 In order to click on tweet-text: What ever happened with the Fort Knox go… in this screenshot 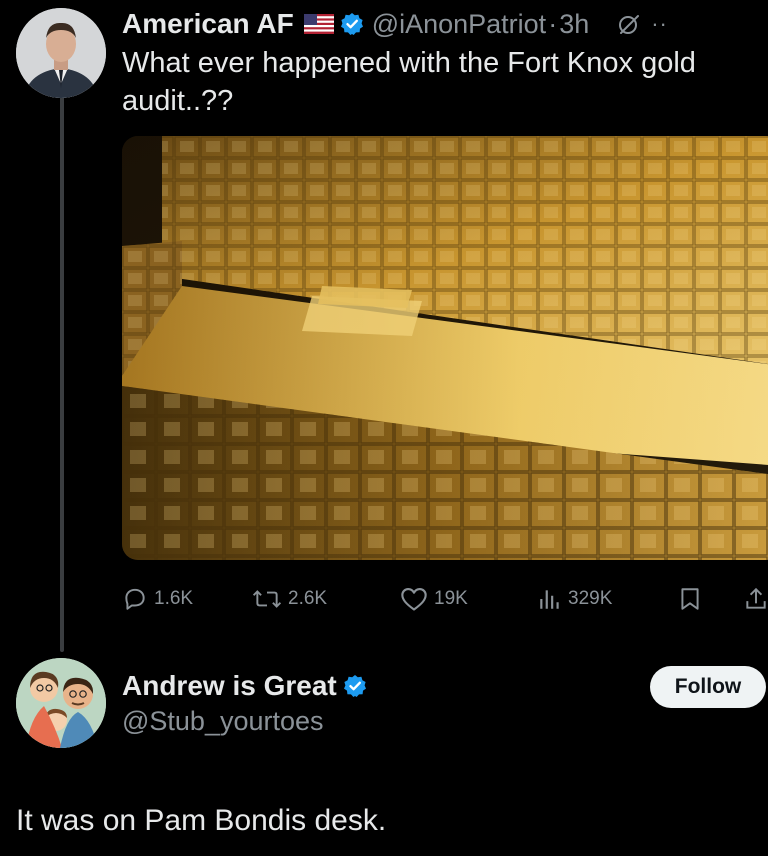, I will do `click(409, 82)`.